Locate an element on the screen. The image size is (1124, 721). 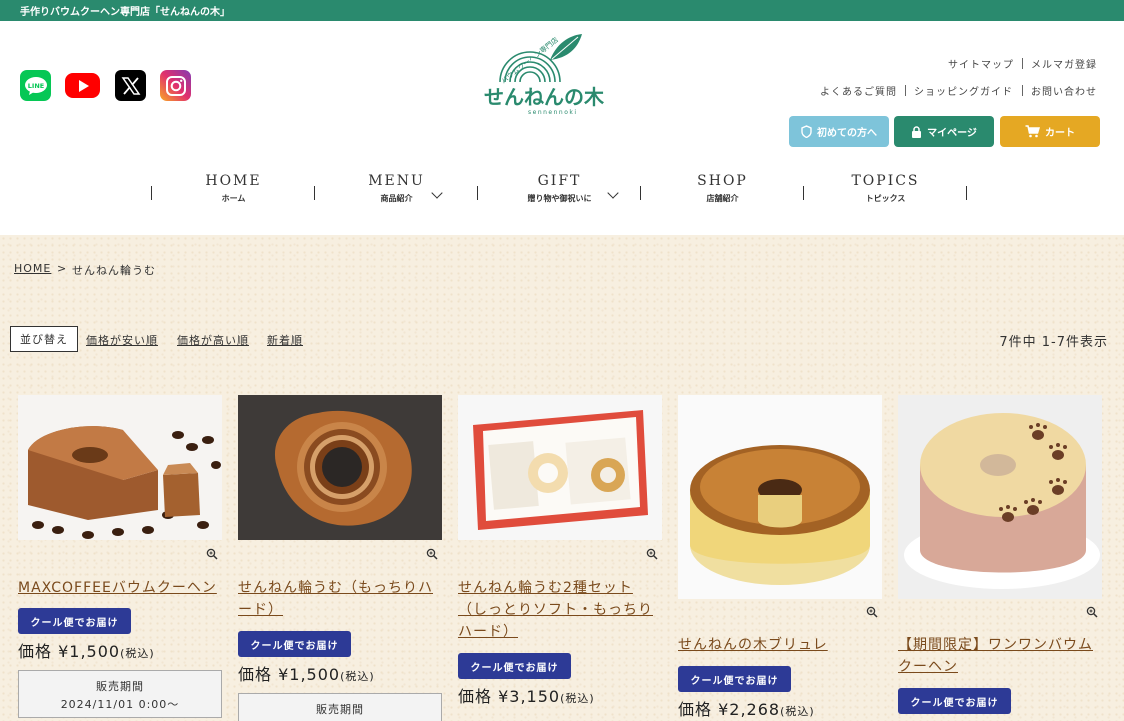
nav-sublabel: 店舗紹介 is located at coordinates (722, 198).